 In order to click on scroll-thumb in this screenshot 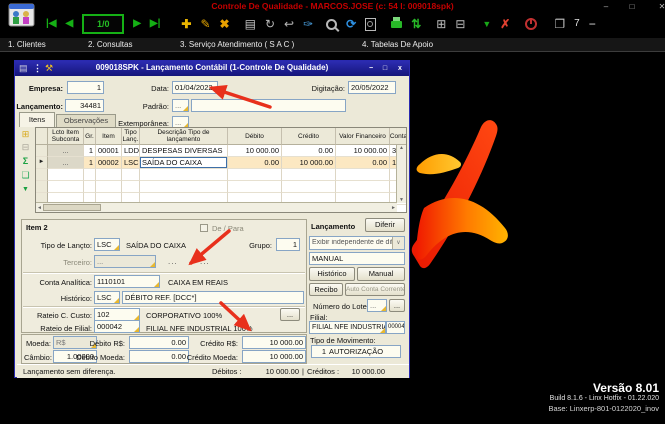, I will do `click(71, 207)`.